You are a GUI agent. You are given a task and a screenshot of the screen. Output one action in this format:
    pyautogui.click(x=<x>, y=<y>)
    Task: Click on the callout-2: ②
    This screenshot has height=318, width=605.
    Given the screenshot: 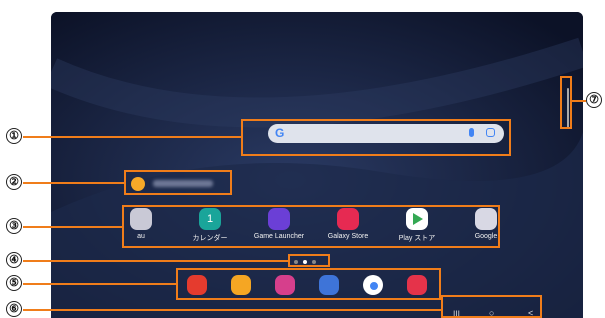 What is the action you would take?
    pyautogui.click(x=14, y=182)
    